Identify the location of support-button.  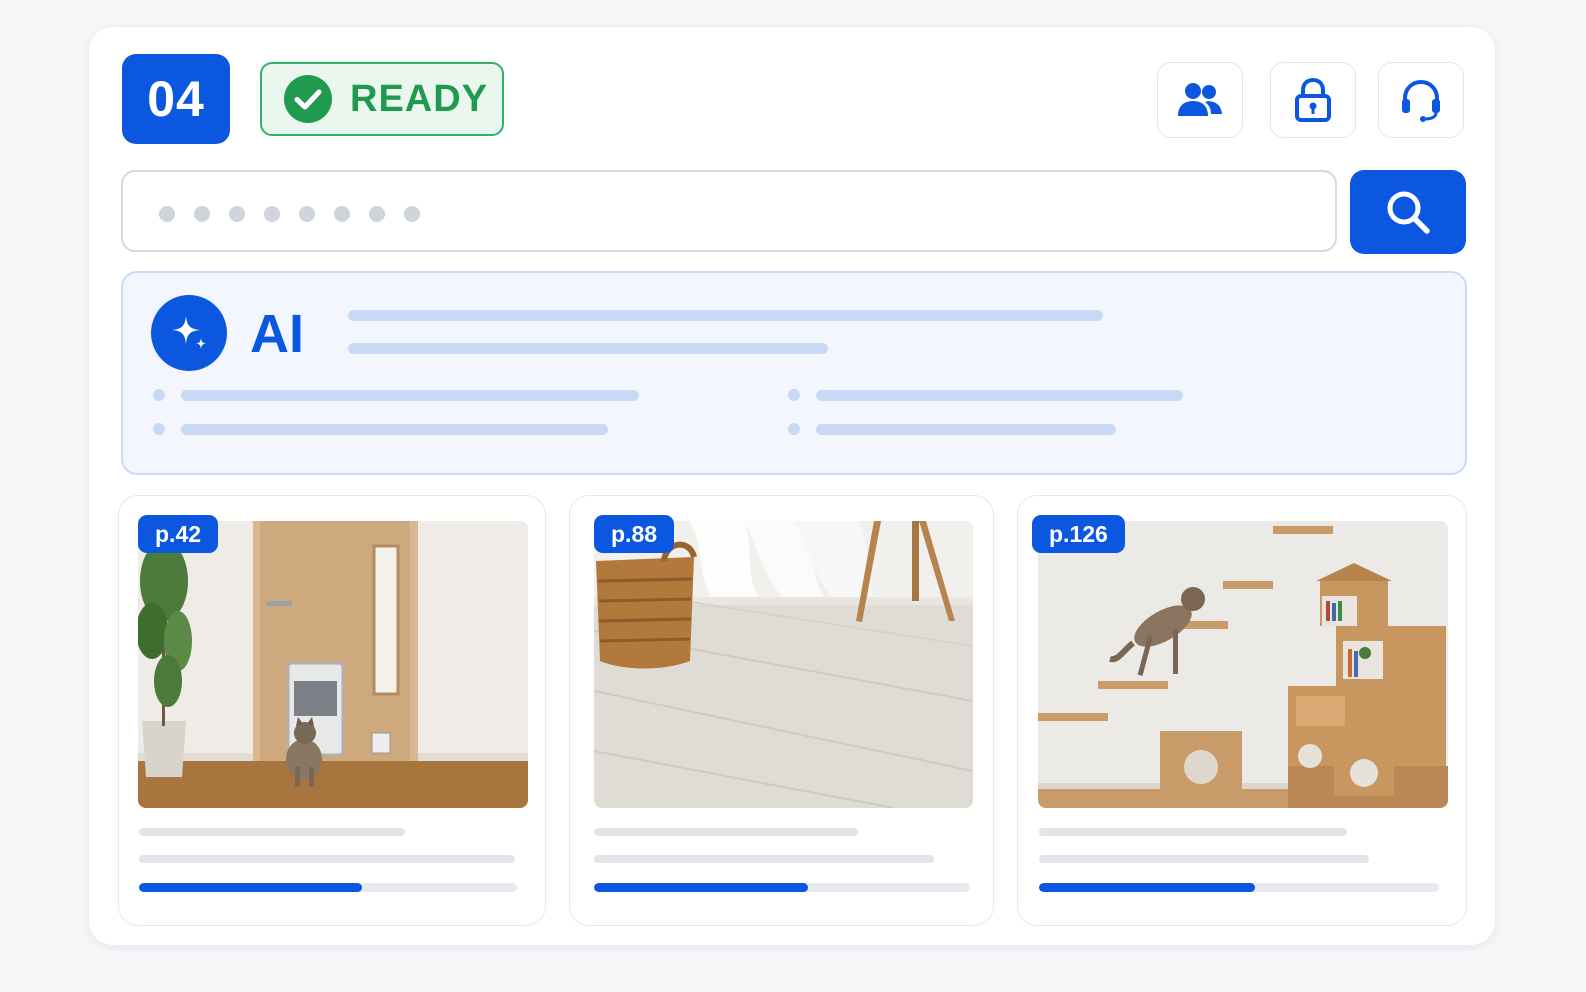
(1421, 100).